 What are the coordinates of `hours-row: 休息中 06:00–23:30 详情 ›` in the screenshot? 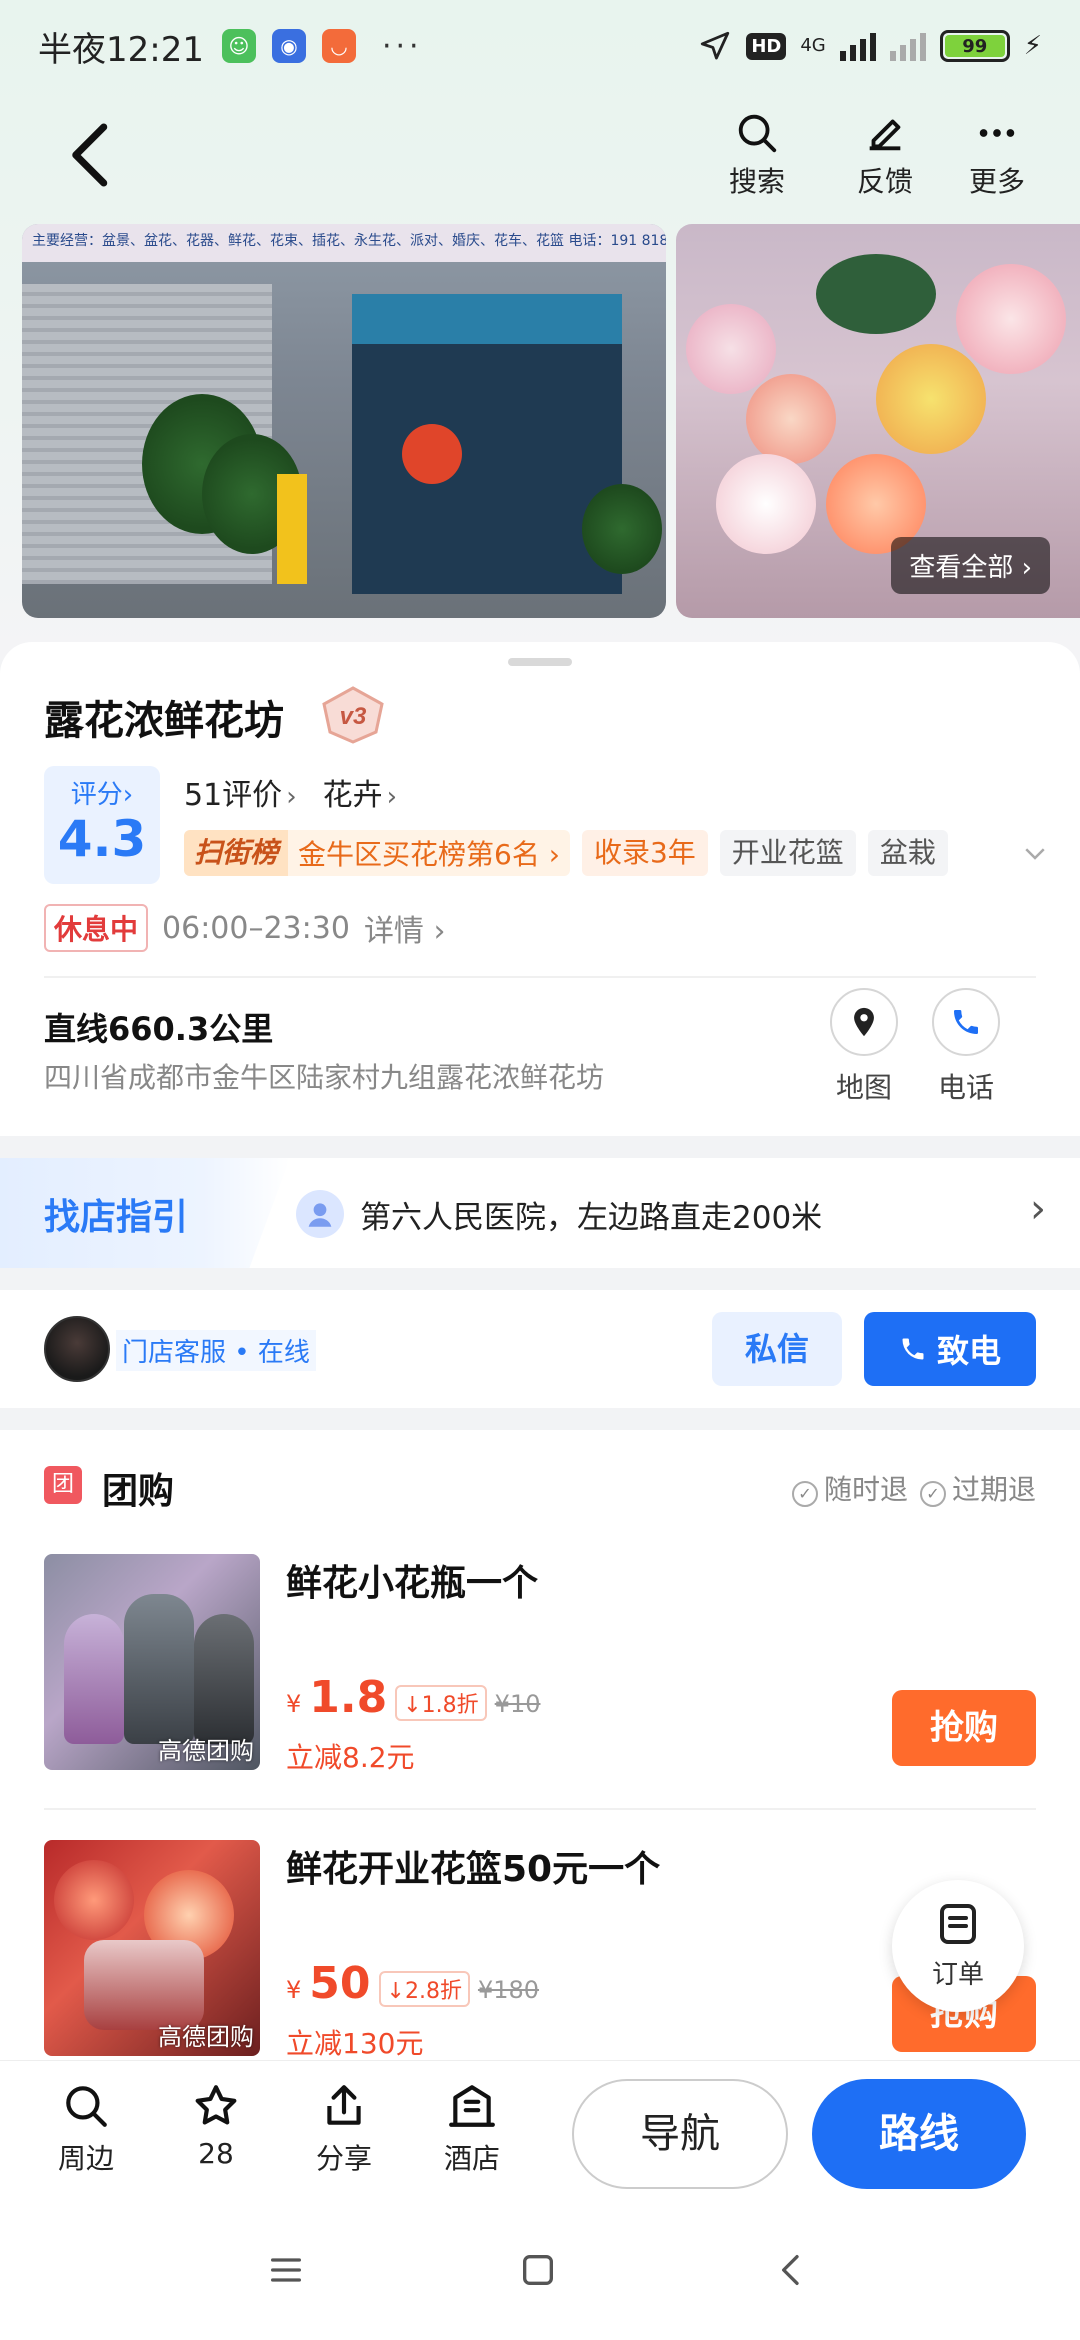 It's located at (244, 928).